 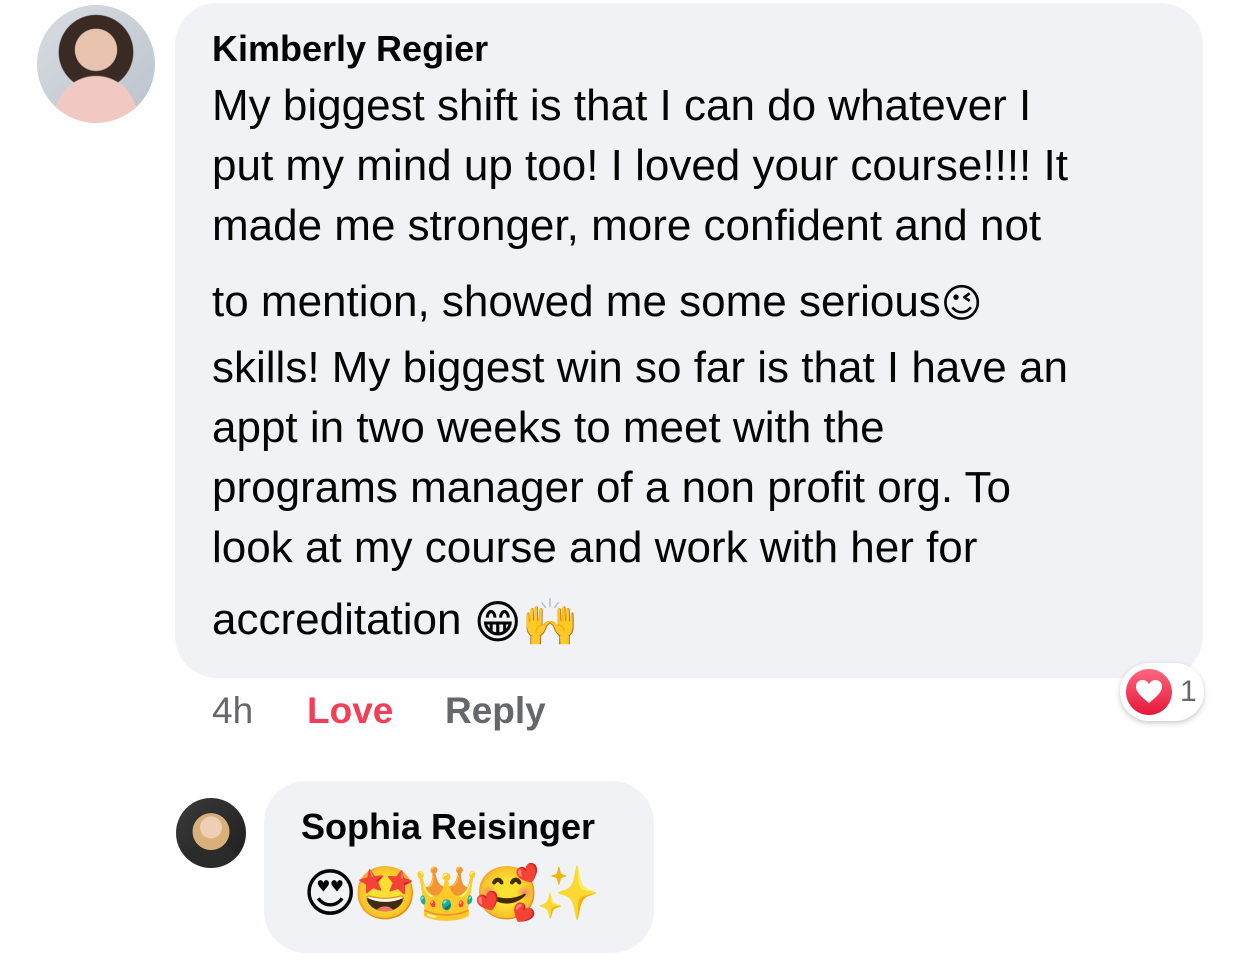 I want to click on reaction-summary: 1, so click(x=1162, y=692).